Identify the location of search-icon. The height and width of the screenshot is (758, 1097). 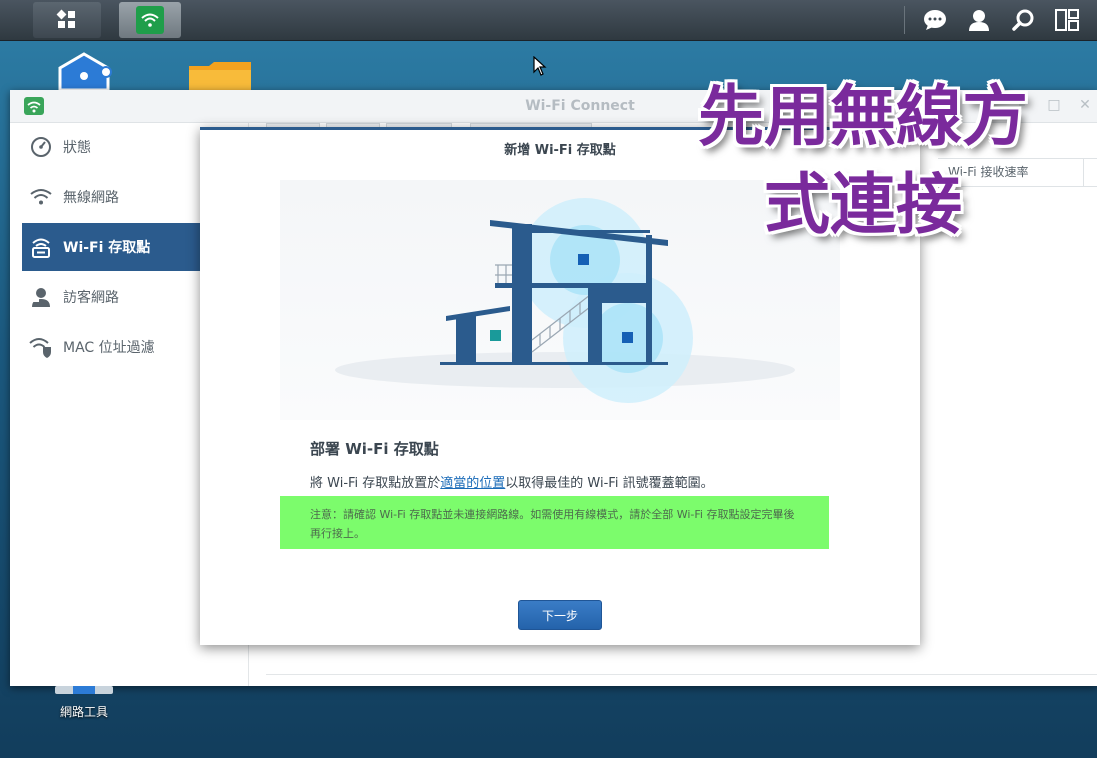
(1023, 20).